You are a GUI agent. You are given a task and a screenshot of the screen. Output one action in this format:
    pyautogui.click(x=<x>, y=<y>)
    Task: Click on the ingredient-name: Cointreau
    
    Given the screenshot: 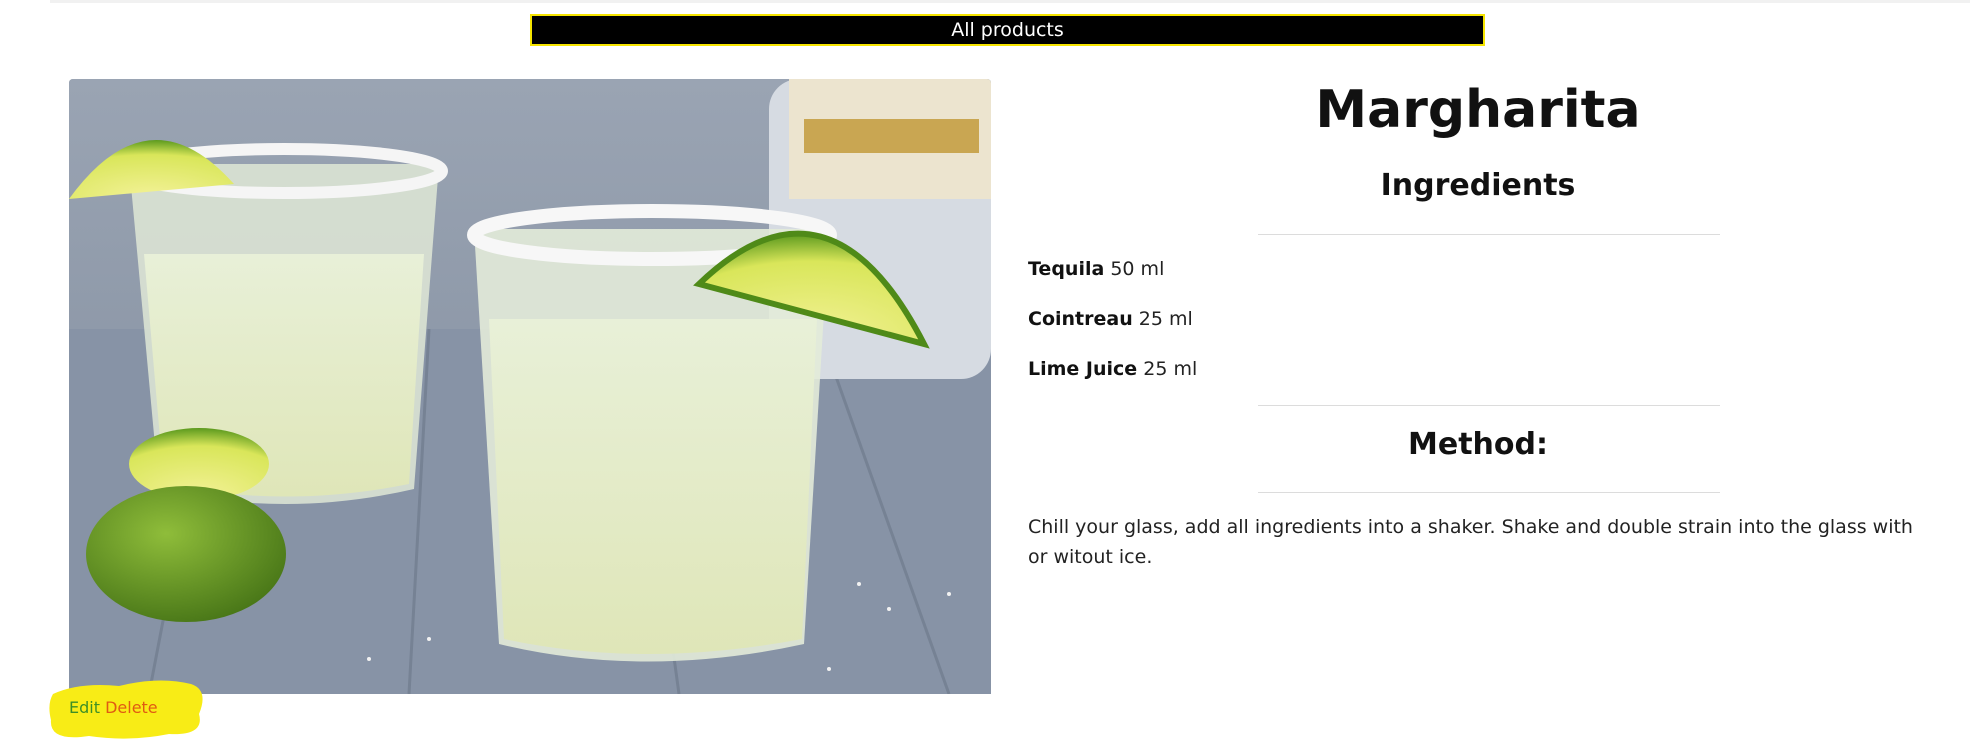 What is the action you would take?
    pyautogui.click(x=1080, y=319)
    